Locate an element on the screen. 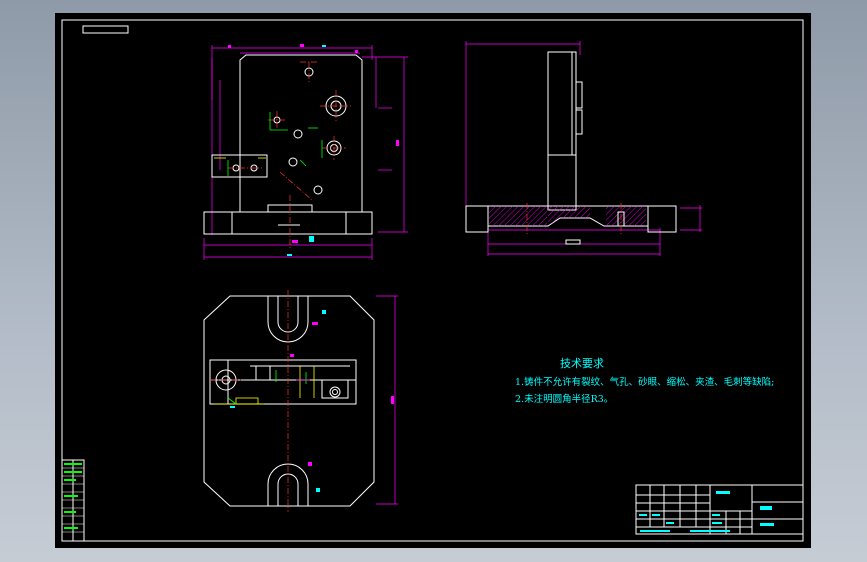 The image size is (867, 562). note-line-1: 1.铸件不允许有裂纹、气孔、砂眼、缩松、夹渣、毛刺等缺陷; is located at coordinates (644, 382).